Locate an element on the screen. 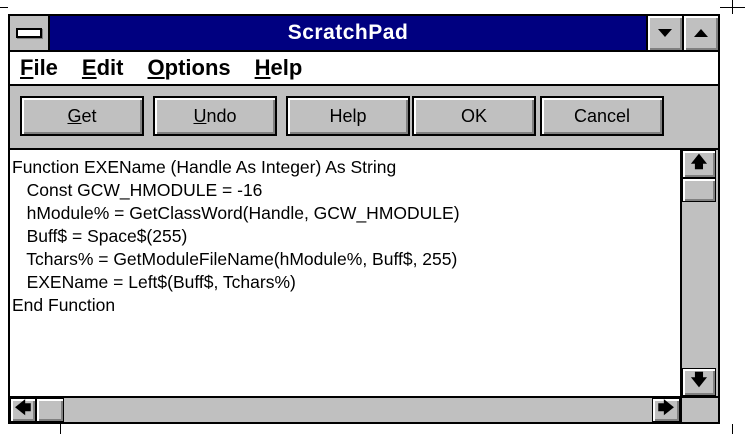 The height and width of the screenshot is (434, 745). code-line: Buff$ = Space$(255) is located at coordinates (100, 236).